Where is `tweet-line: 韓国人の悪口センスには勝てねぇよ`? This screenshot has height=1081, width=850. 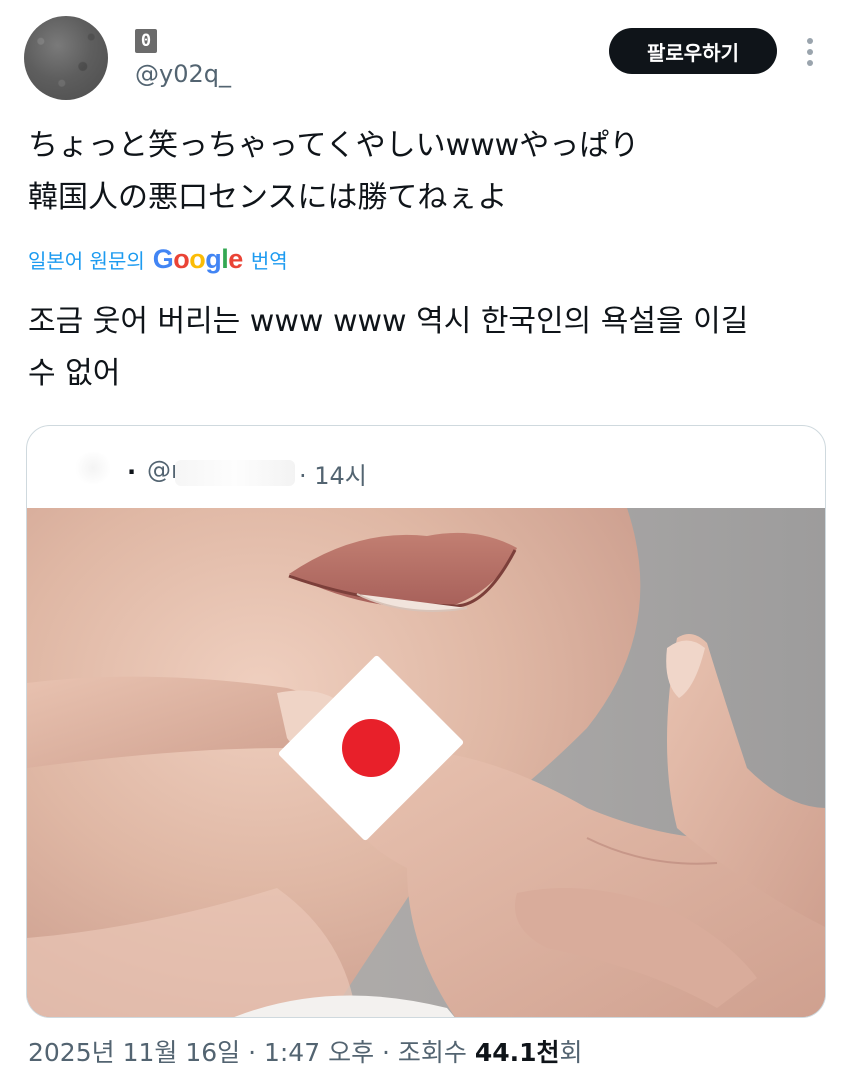
tweet-line: 韓国人の悪口センスには勝てねぇよ is located at coordinates (268, 197).